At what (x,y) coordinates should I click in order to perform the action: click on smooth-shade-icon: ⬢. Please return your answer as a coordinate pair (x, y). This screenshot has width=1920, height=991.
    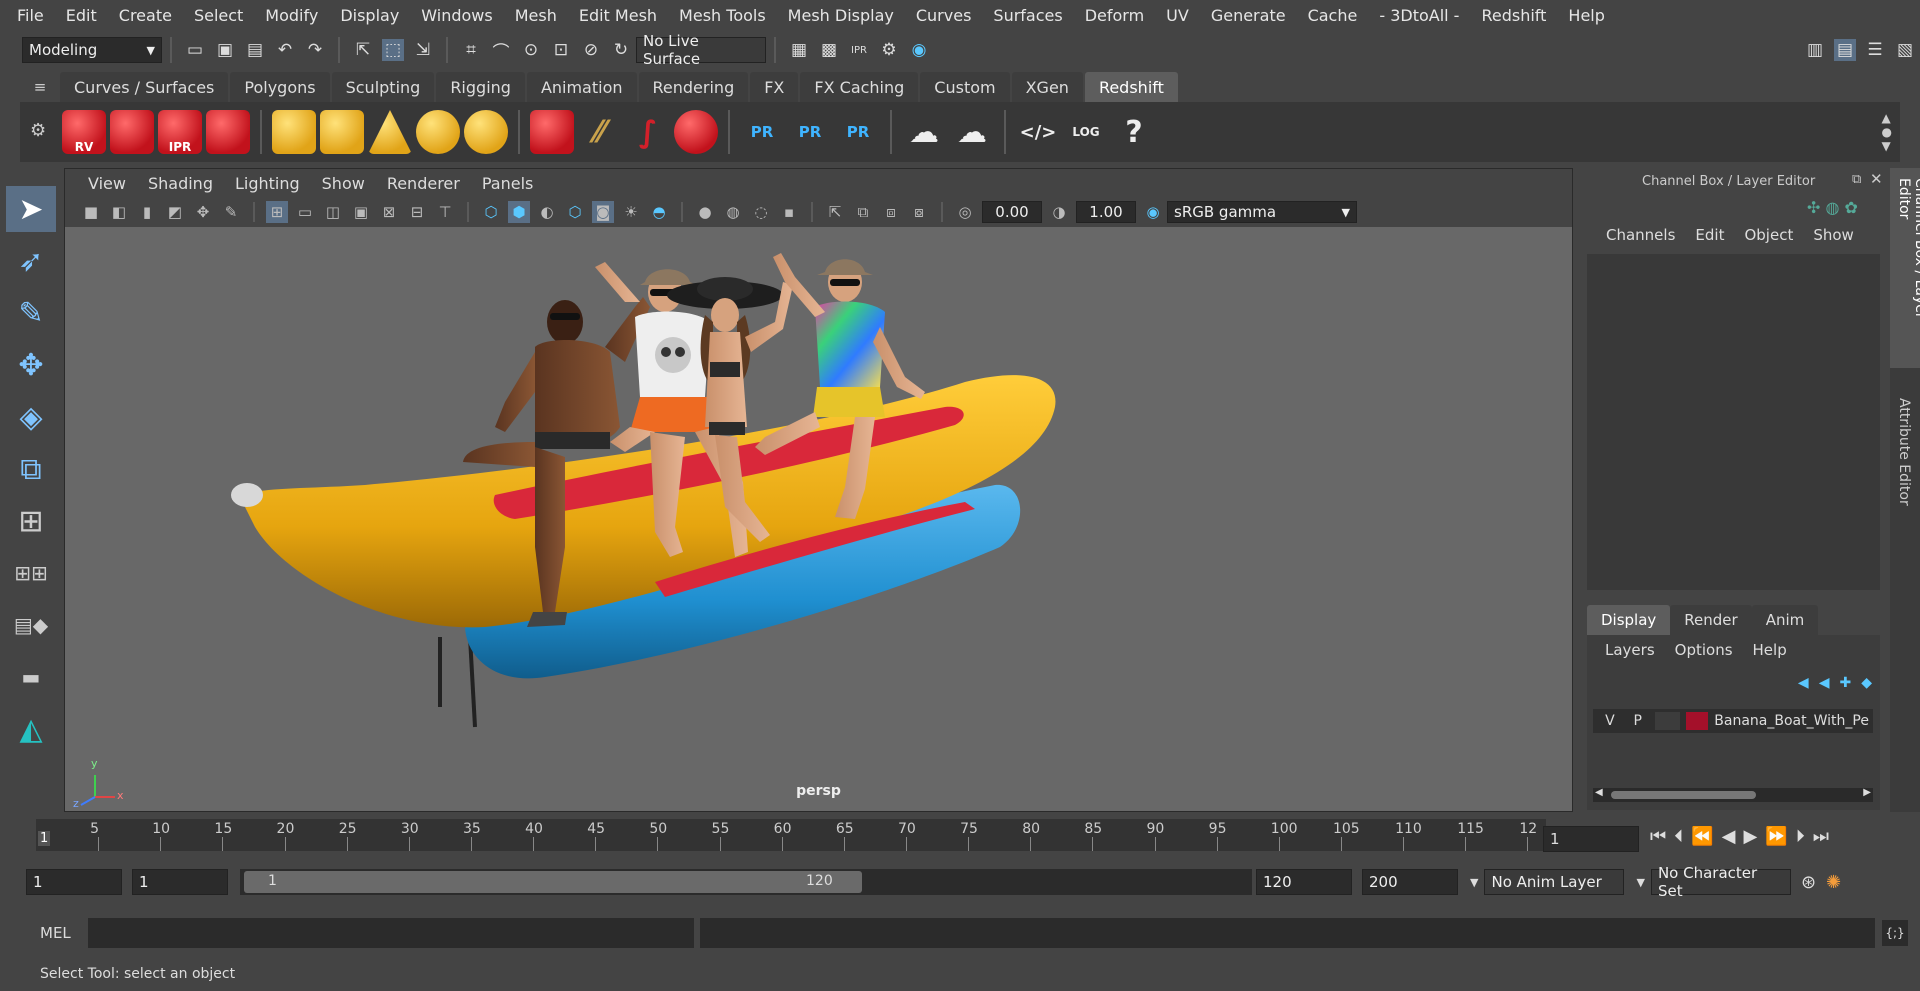
    Looking at the image, I should click on (519, 212).